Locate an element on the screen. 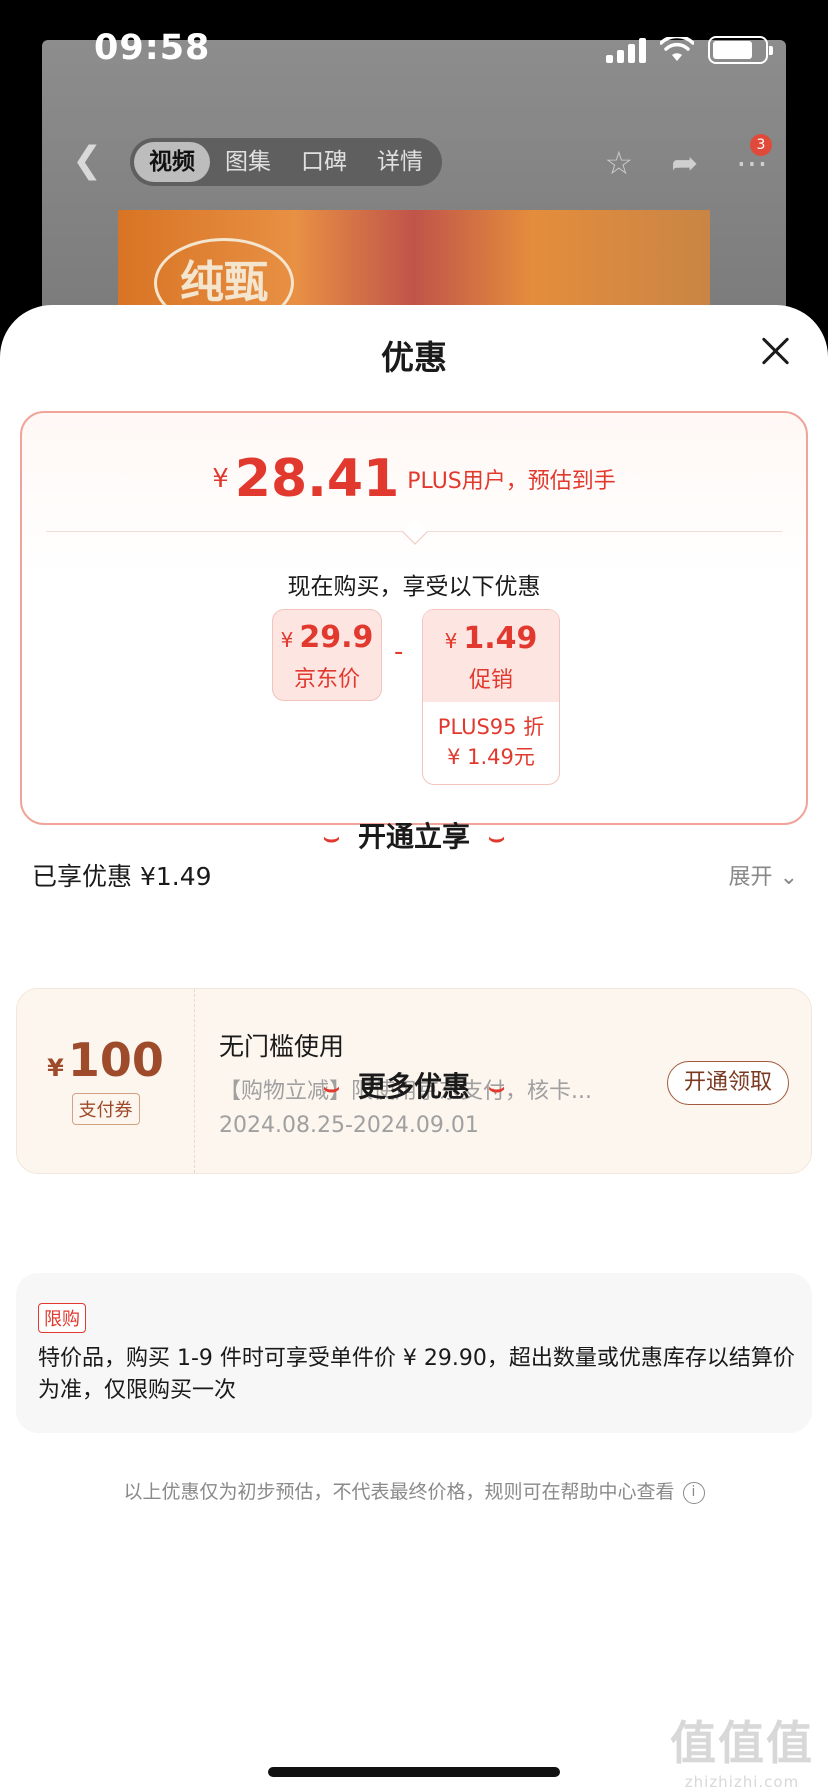 This screenshot has height=1792, width=828. coupon-title: 无门槛使用 is located at coordinates (282, 1046).